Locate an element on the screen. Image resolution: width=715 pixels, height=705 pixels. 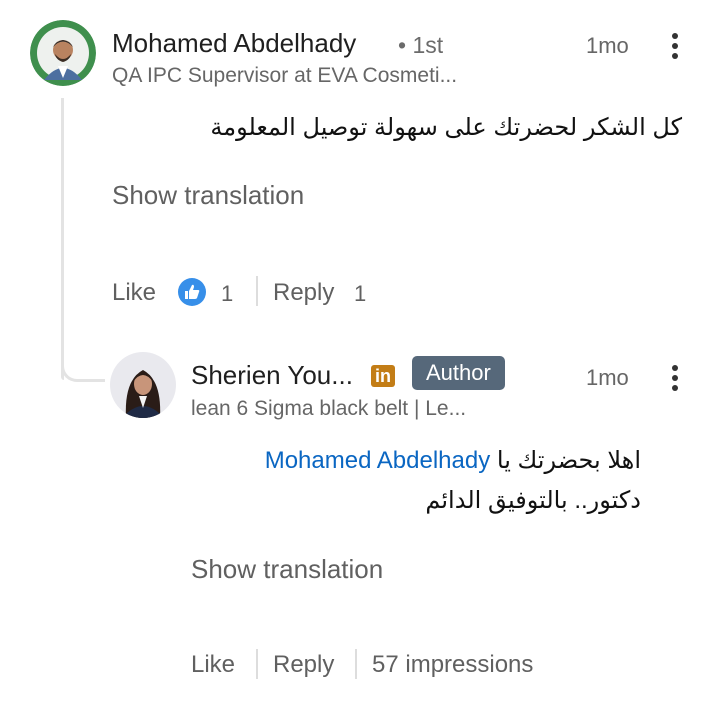
connection-degree: • 1st is located at coordinates (421, 45).